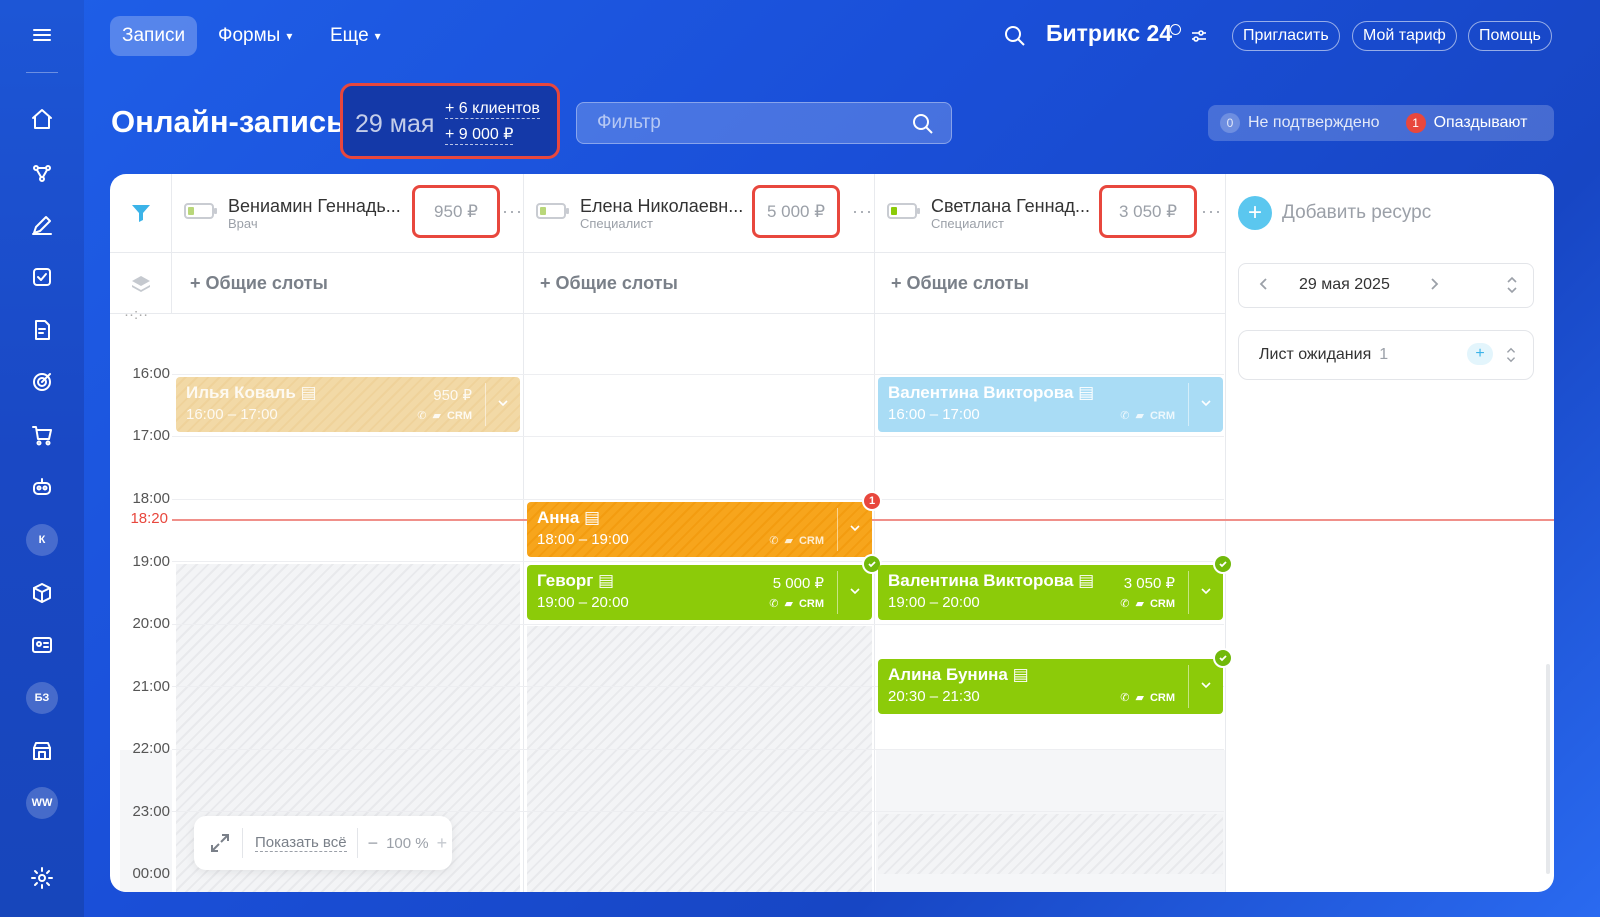 Image resolution: width=1600 pixels, height=917 pixels. I want to click on zoom-controls: Показать всё − 100 % +, so click(323, 843).